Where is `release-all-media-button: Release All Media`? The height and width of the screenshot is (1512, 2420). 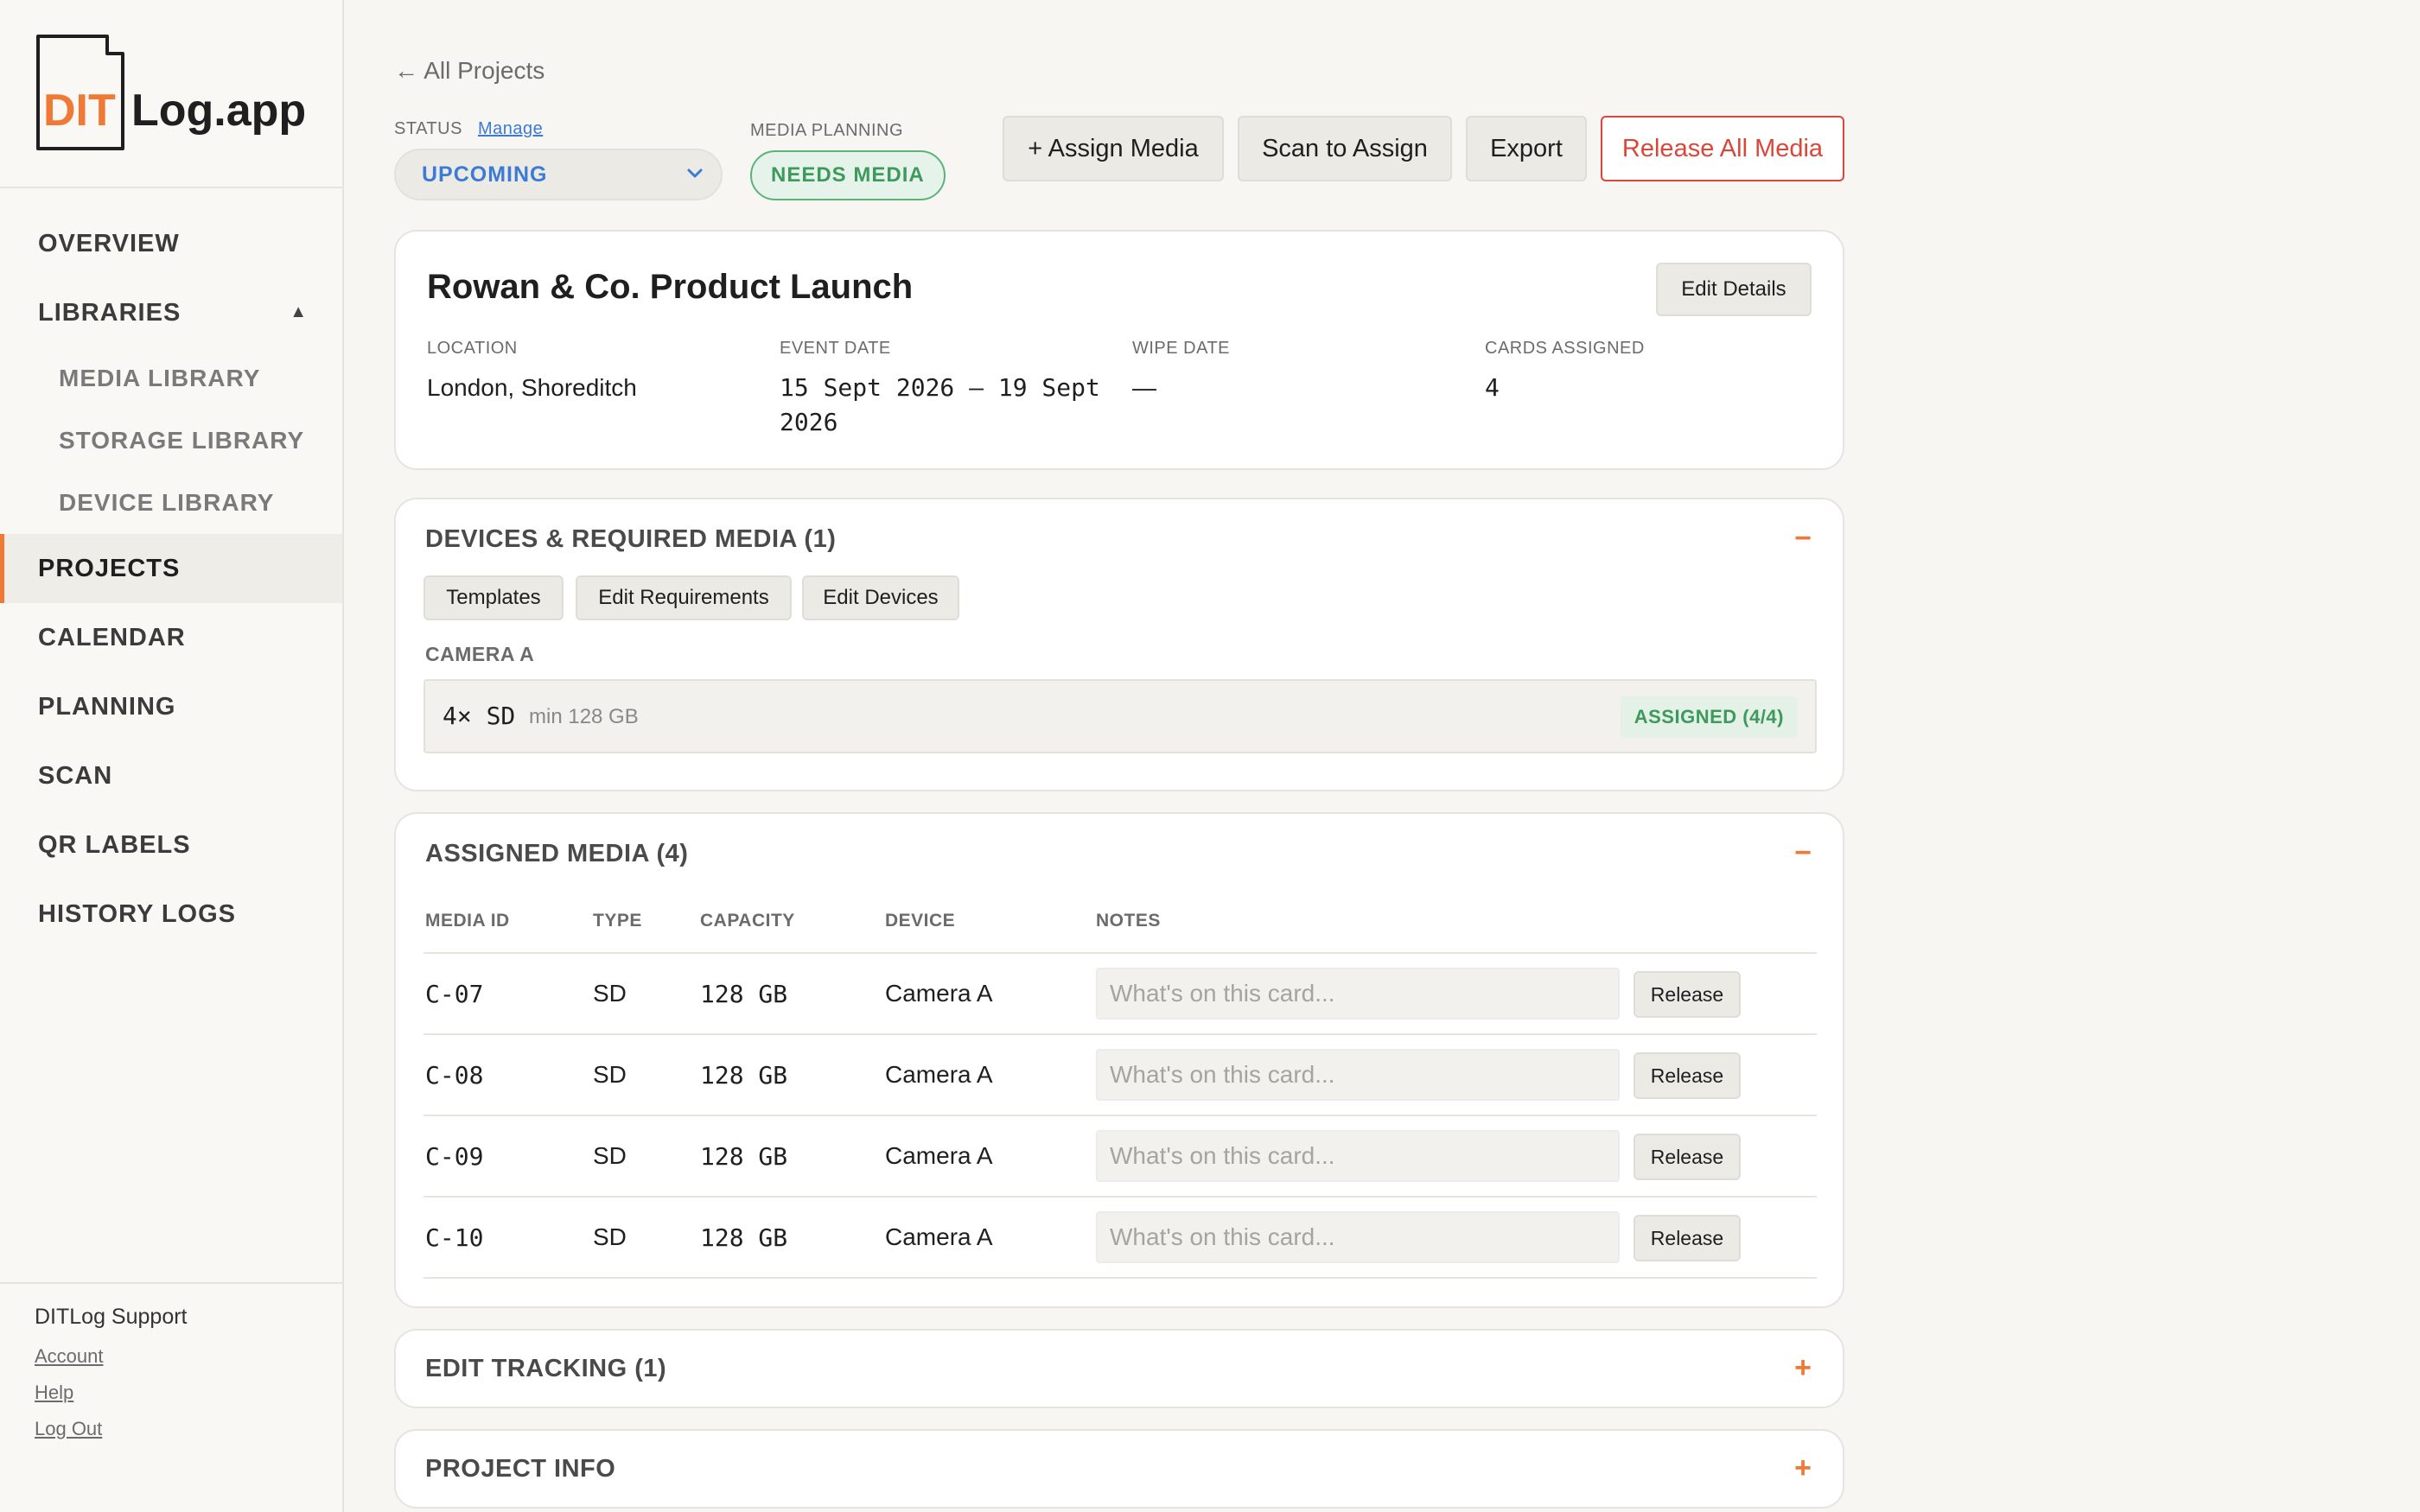
release-all-media-button: Release All Media is located at coordinates (1722, 148).